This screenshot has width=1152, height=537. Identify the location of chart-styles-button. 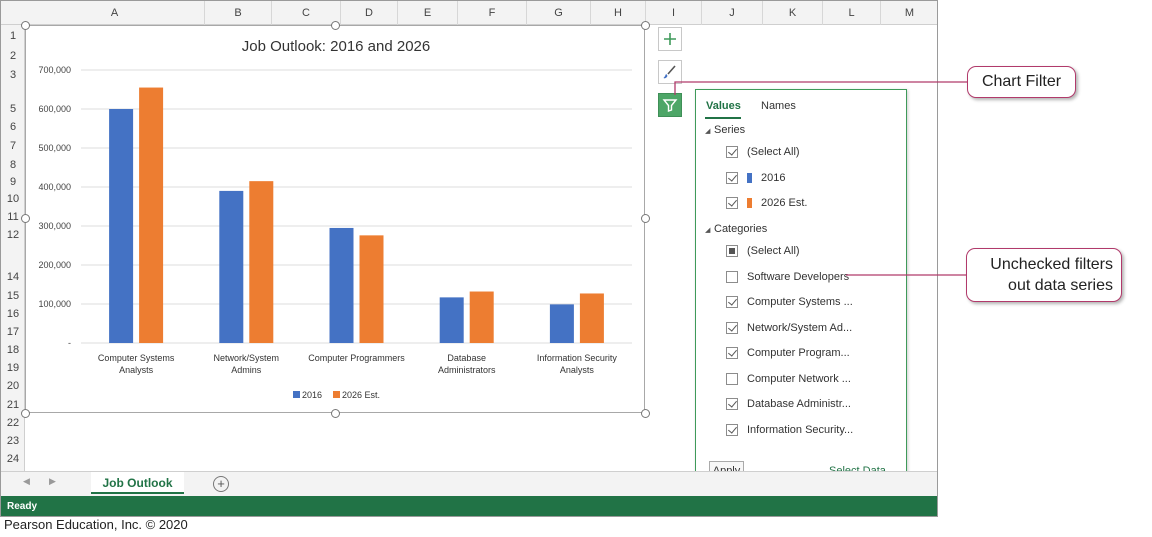
(670, 72).